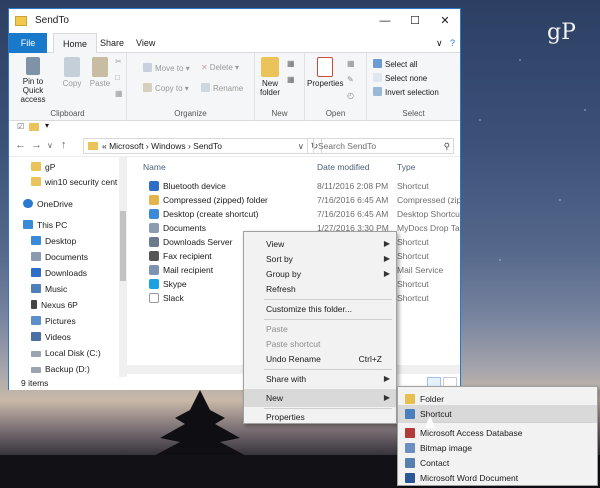 The width and height of the screenshot is (600, 488). Describe the element at coordinates (220, 67) in the screenshot. I see `delete-button: ✕ Delete ▾` at that location.